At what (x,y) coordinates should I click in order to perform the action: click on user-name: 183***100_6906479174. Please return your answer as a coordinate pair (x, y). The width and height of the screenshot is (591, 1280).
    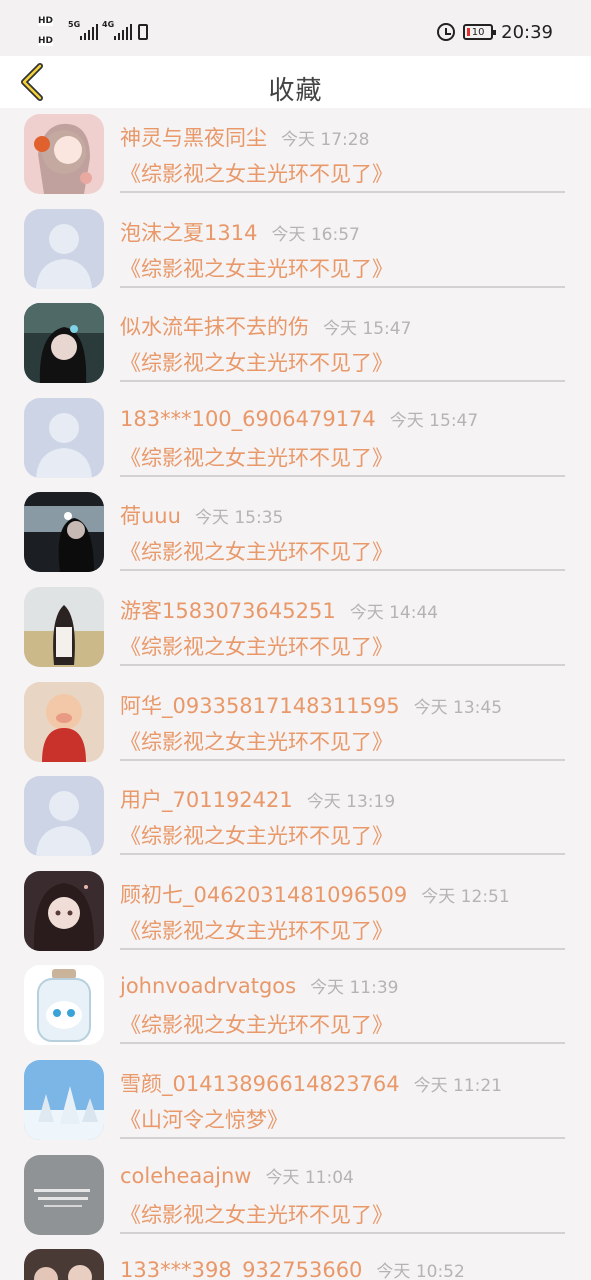
    Looking at the image, I should click on (248, 418).